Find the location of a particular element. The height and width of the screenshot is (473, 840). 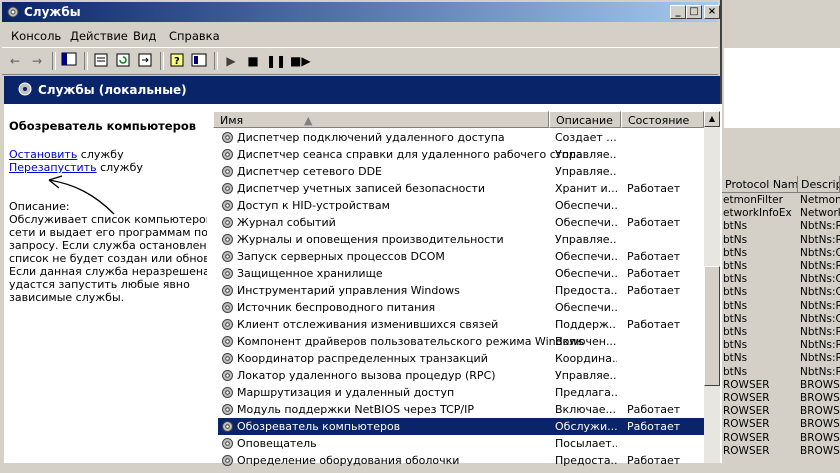

refresh-icon is located at coordinates (123, 61).